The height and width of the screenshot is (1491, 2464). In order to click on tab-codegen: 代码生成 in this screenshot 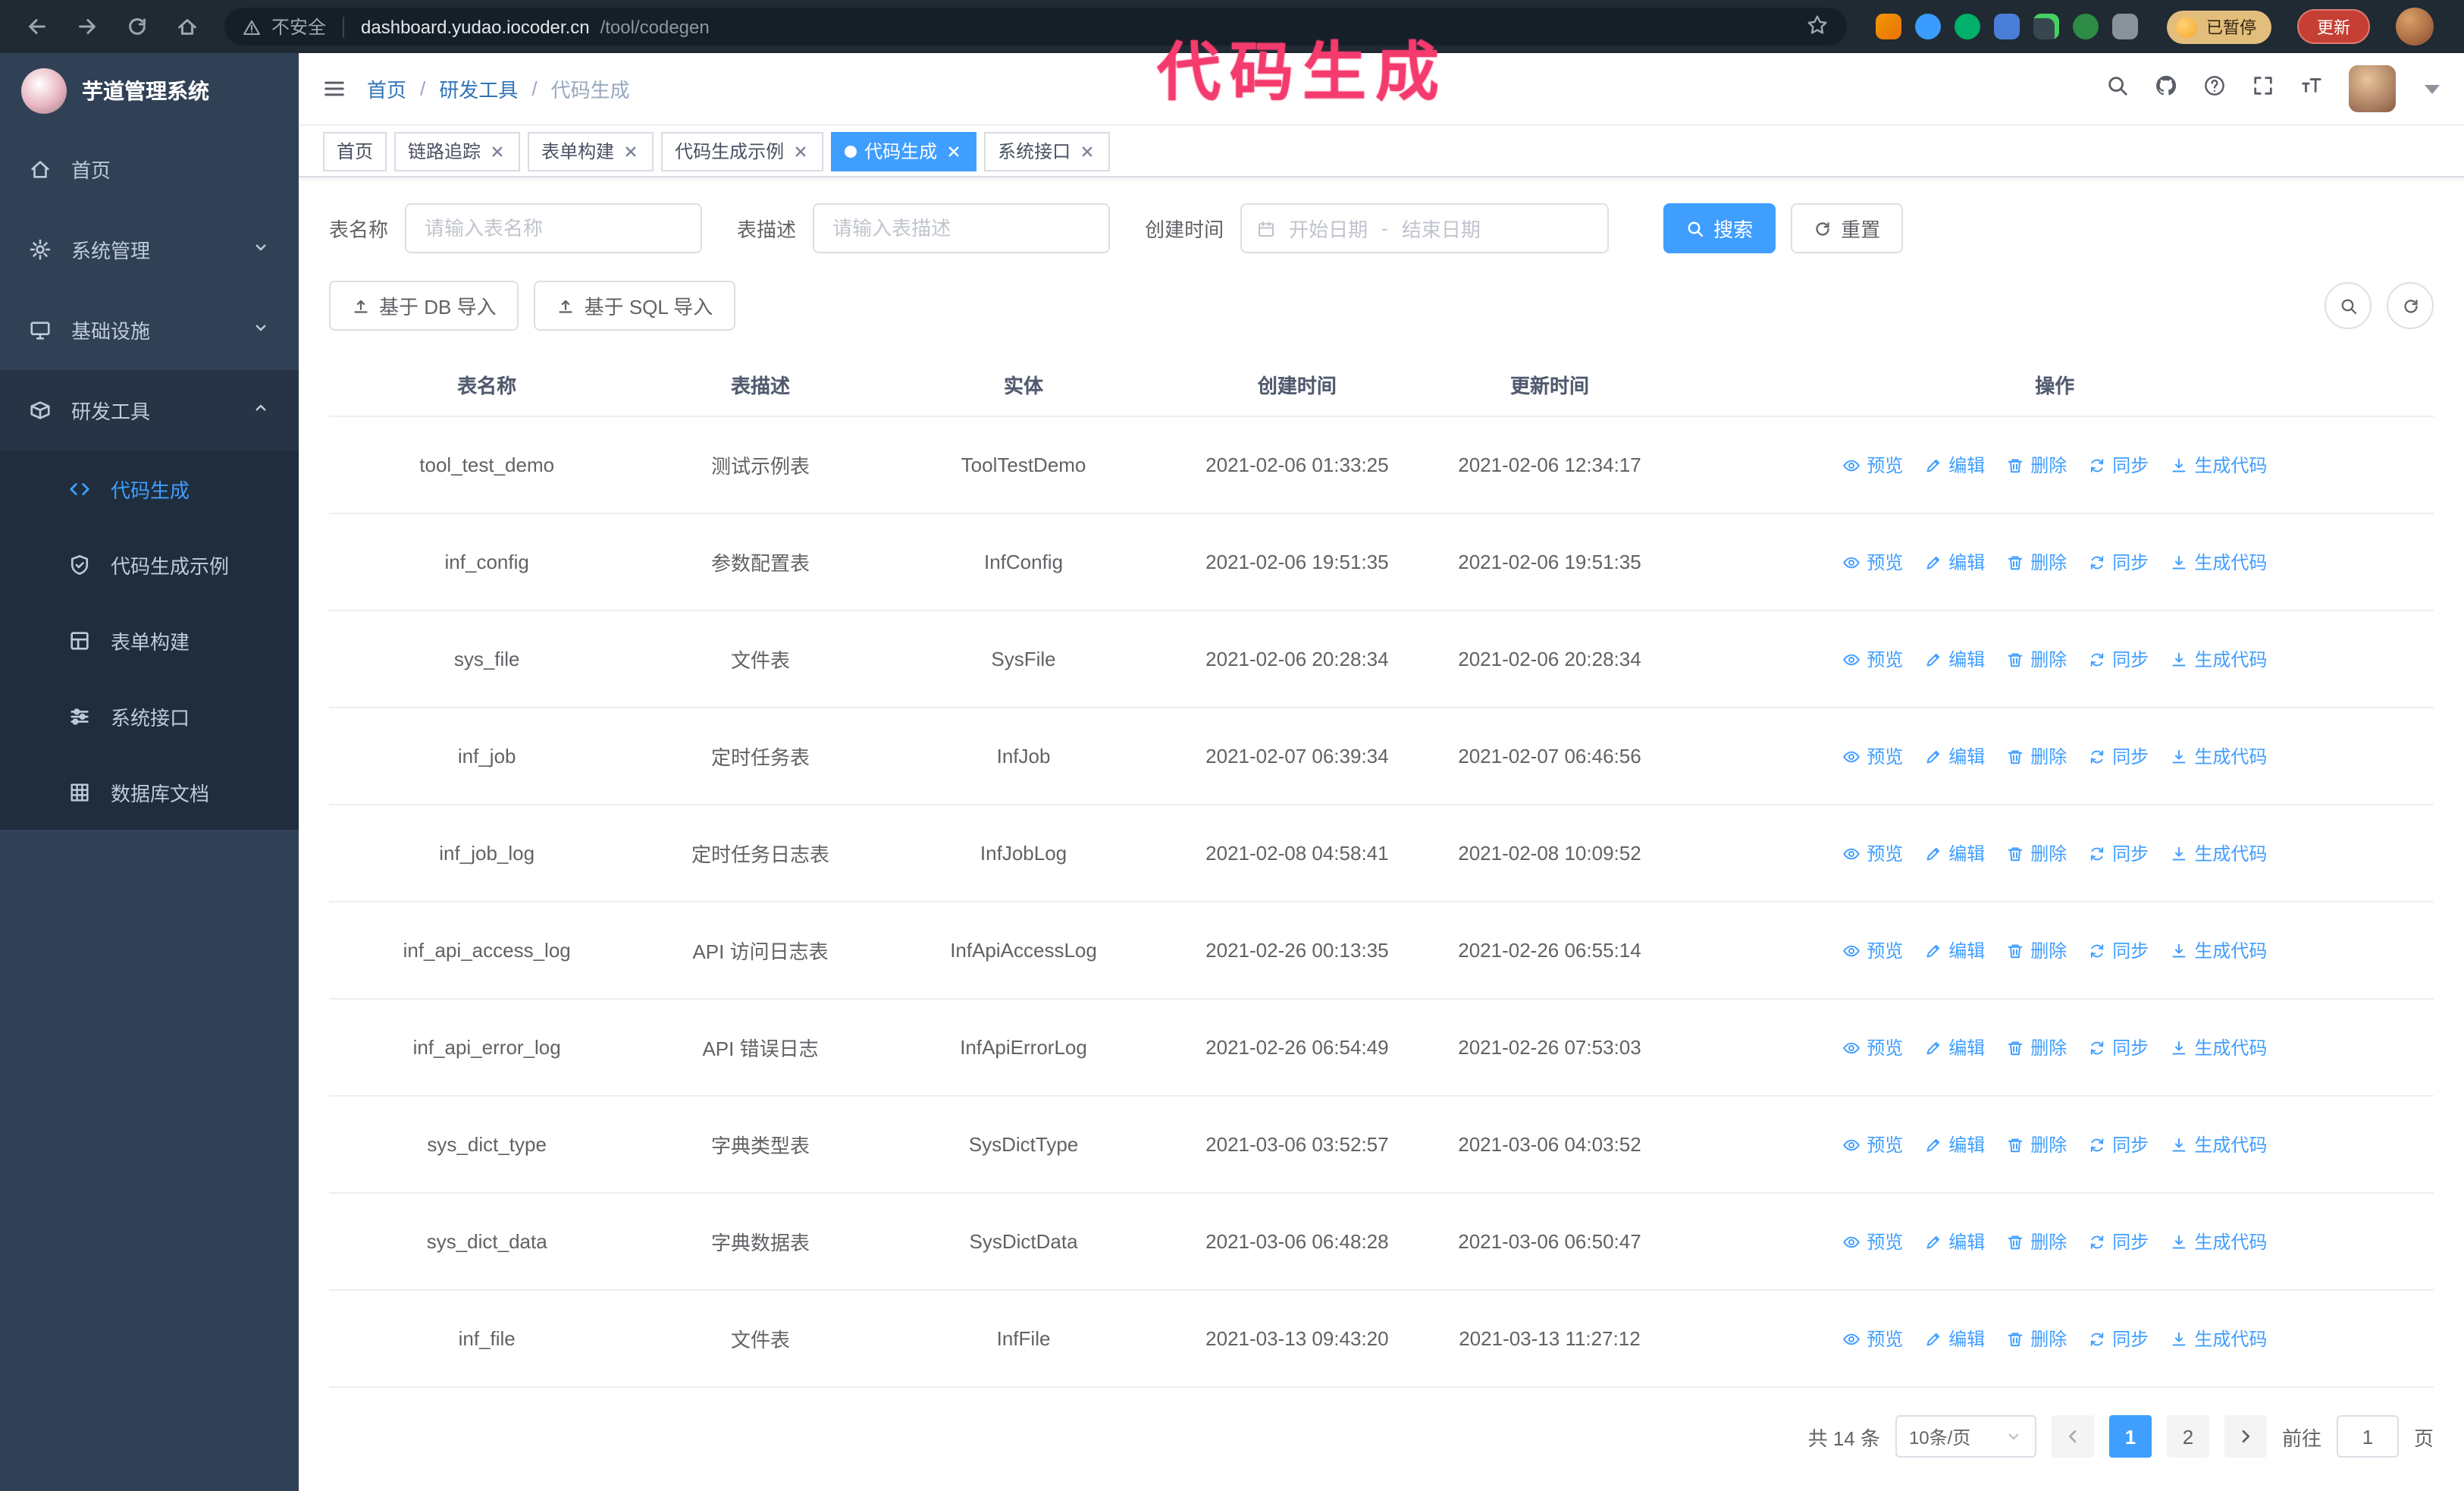, I will do `click(904, 151)`.